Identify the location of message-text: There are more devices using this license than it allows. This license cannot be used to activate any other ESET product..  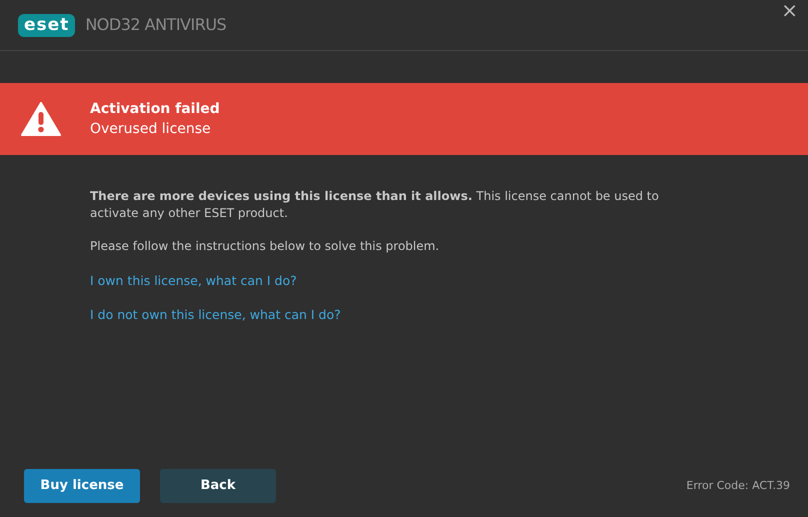
(375, 205).